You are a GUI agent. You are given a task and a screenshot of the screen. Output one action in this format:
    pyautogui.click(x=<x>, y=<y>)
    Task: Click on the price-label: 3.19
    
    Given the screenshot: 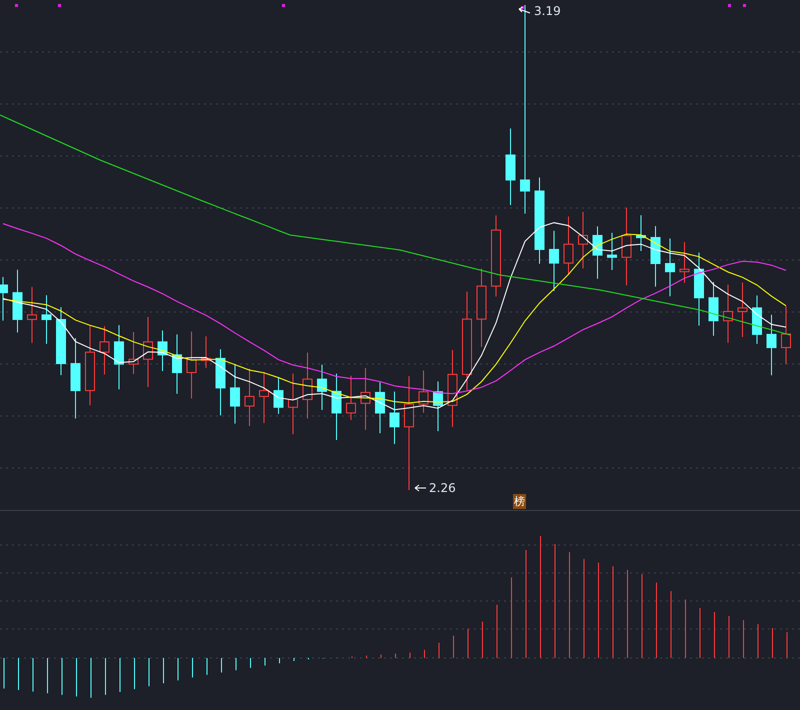 What is the action you would take?
    pyautogui.click(x=547, y=11)
    